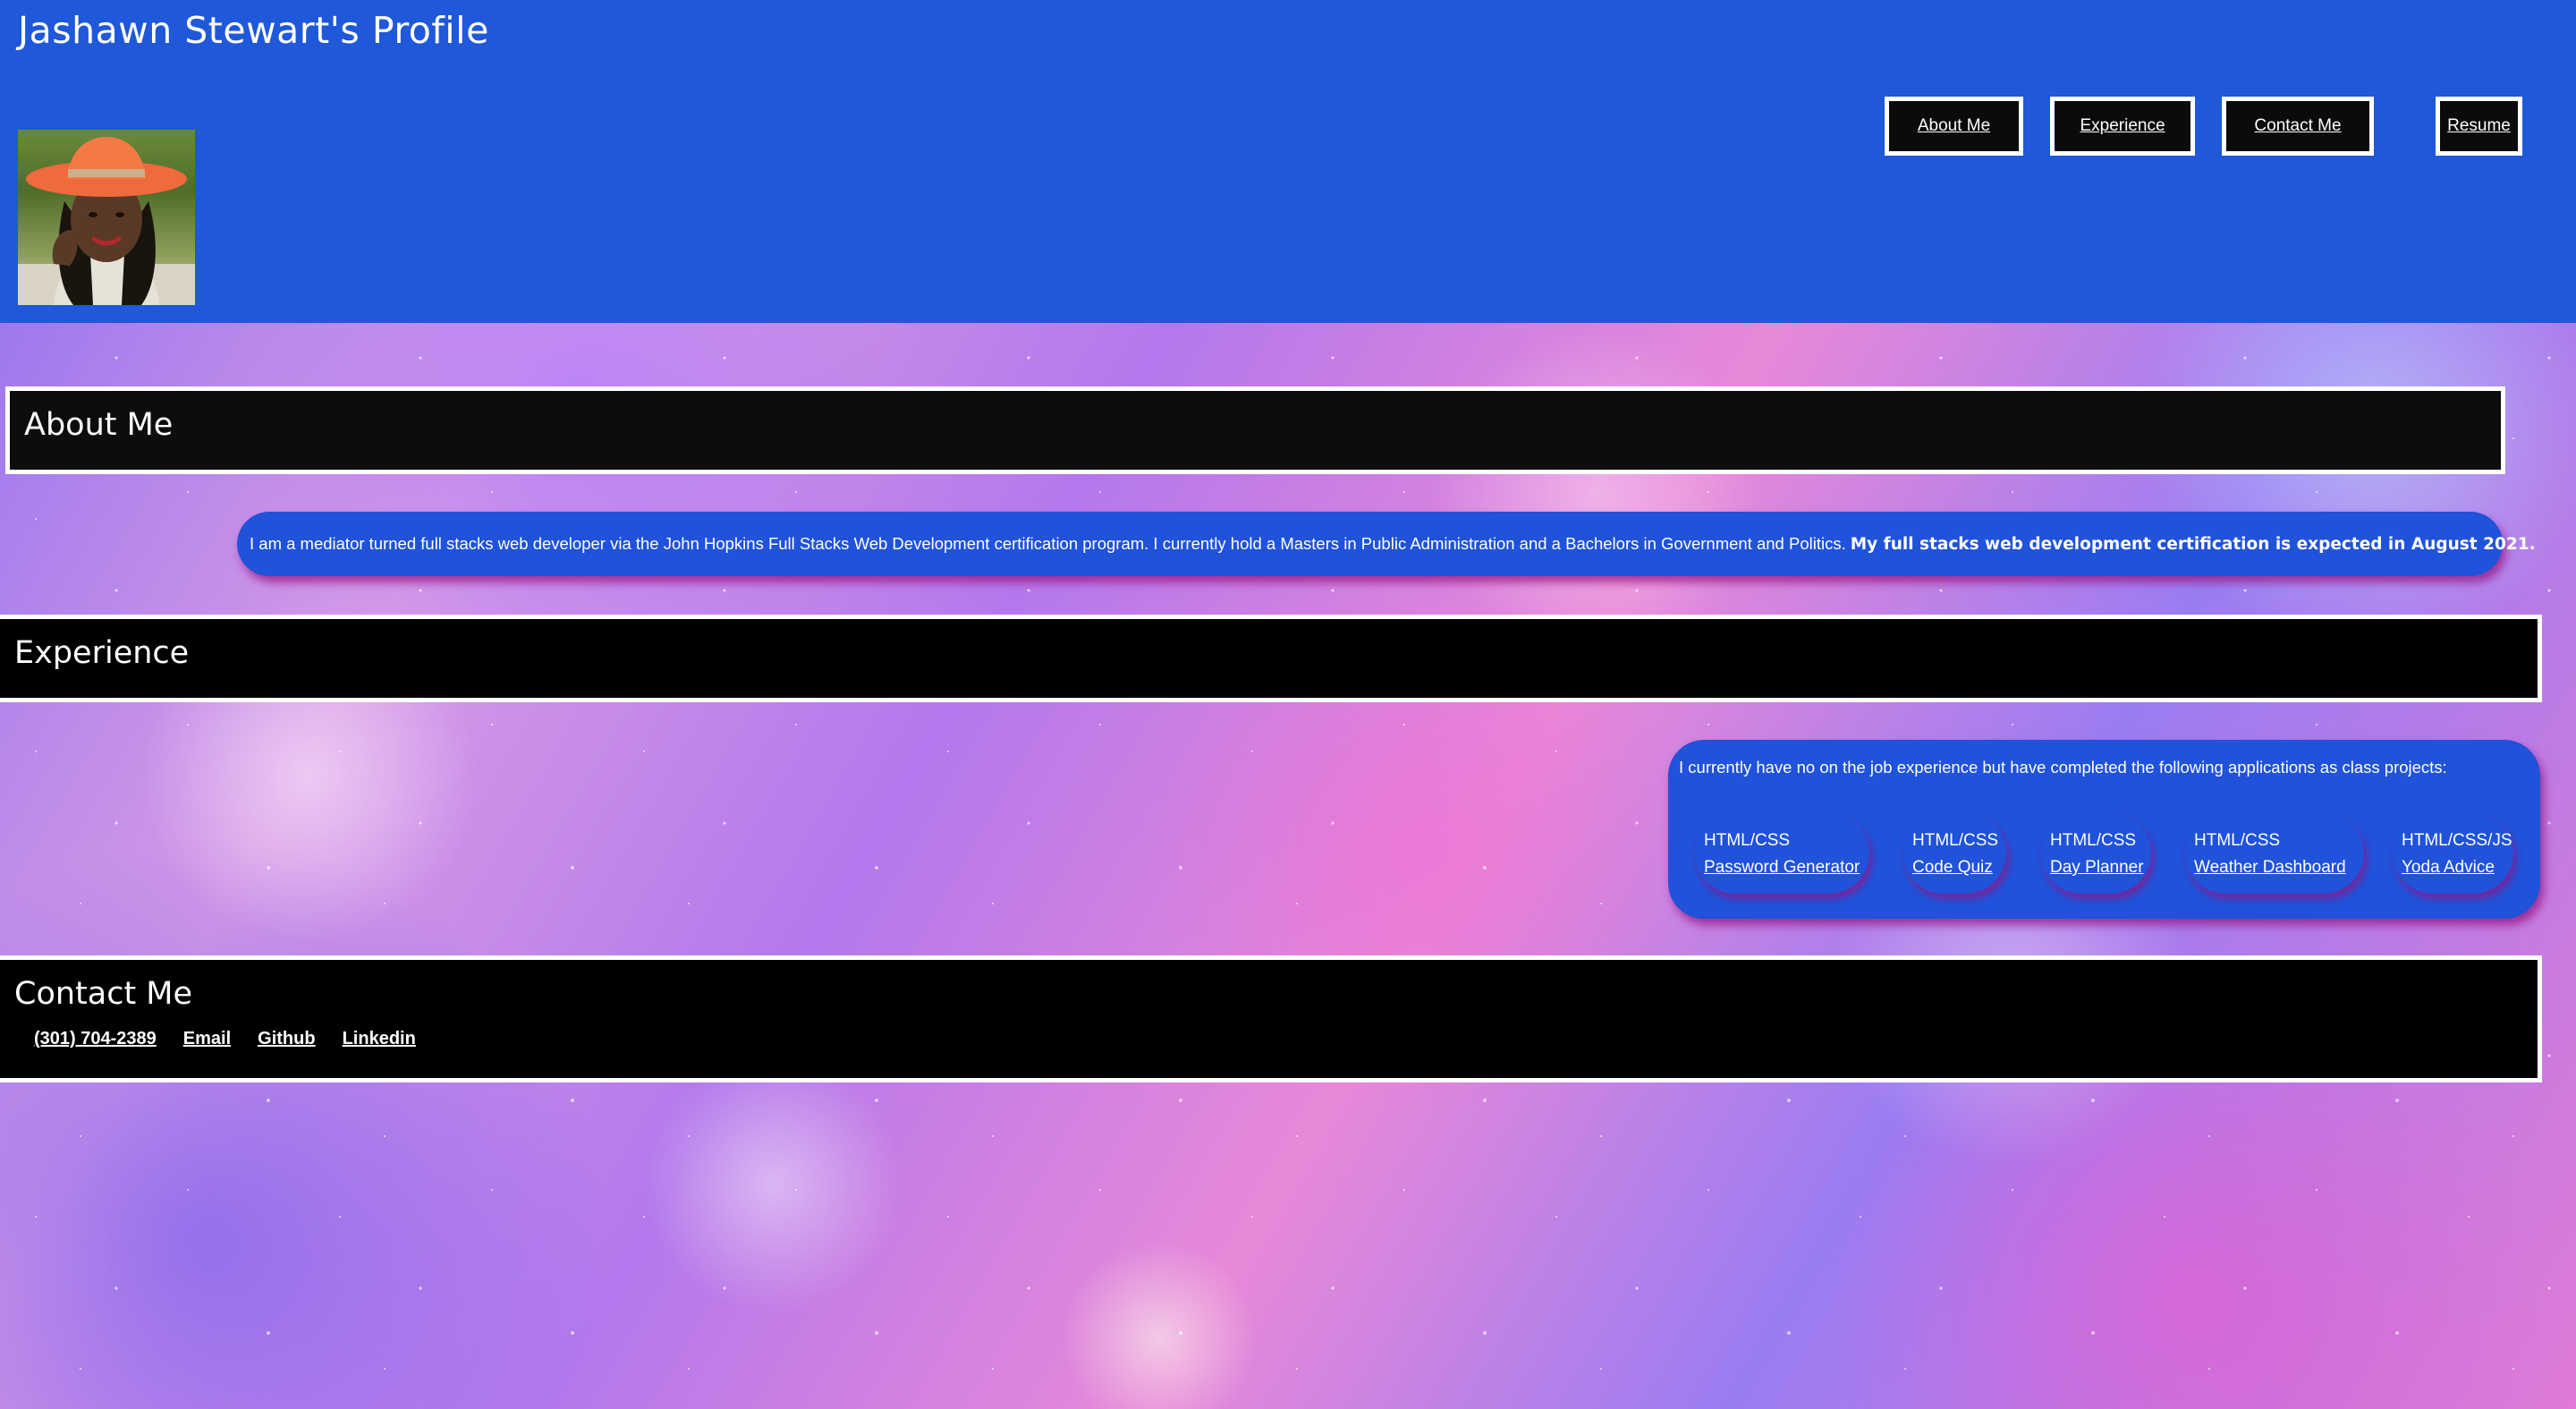  I want to click on nav-about-me: About Me, so click(1954, 127).